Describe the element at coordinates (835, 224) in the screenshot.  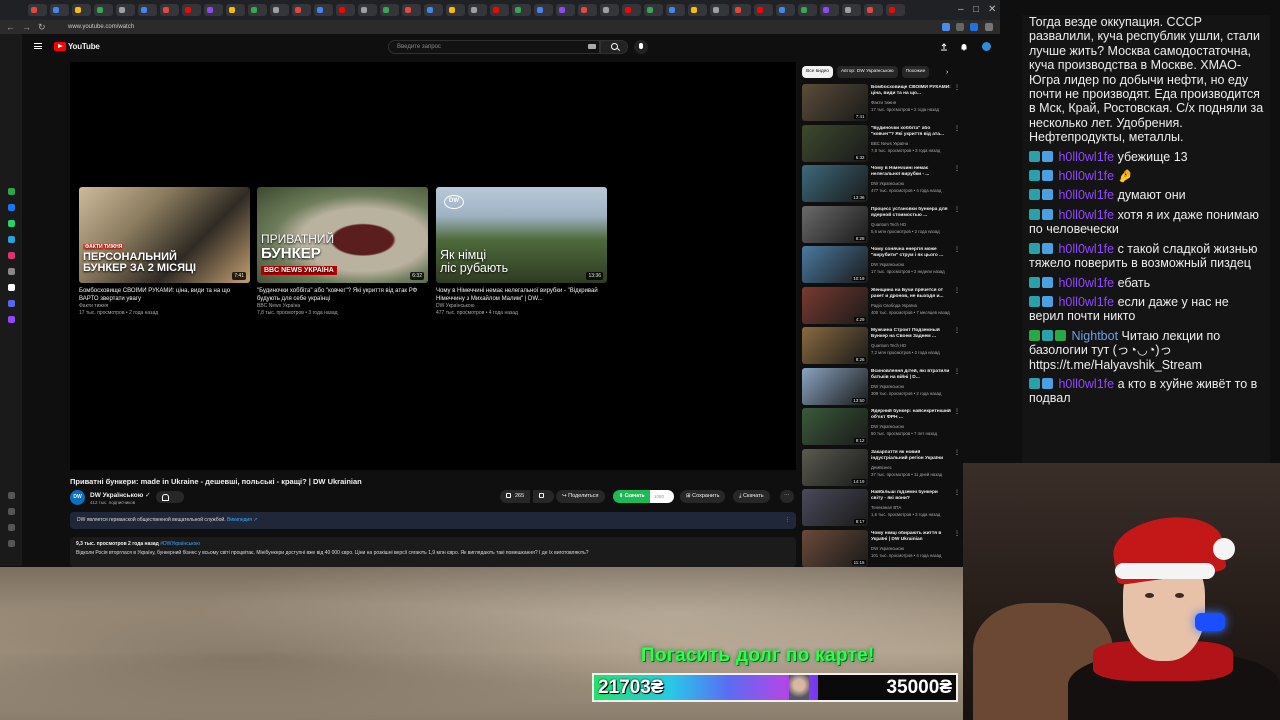
I see `video-thumbnail: 8:28` at that location.